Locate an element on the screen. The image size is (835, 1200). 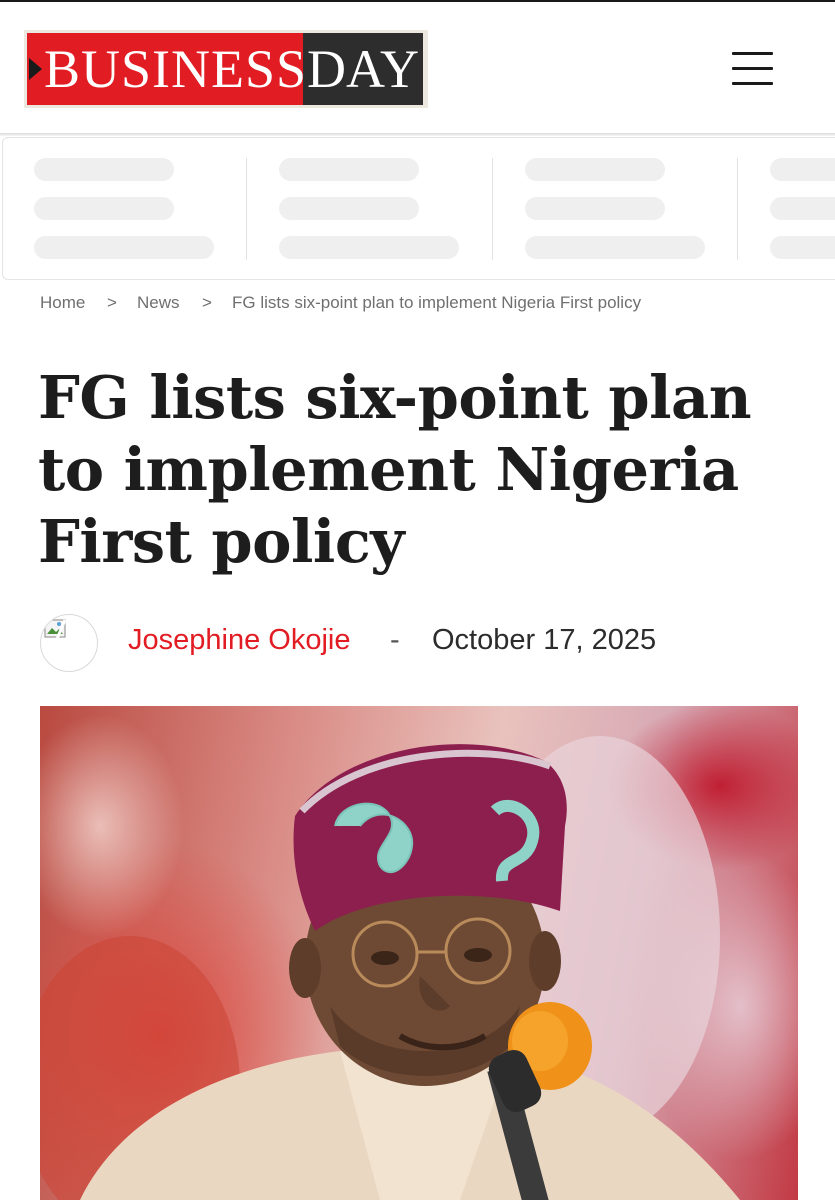
author-name-link: Josephine Okojie is located at coordinates (239, 640).